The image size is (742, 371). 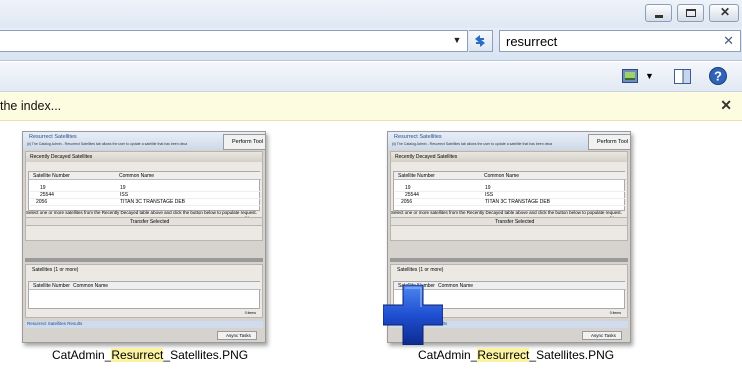 I want to click on maximize-icon, so click(x=691, y=13).